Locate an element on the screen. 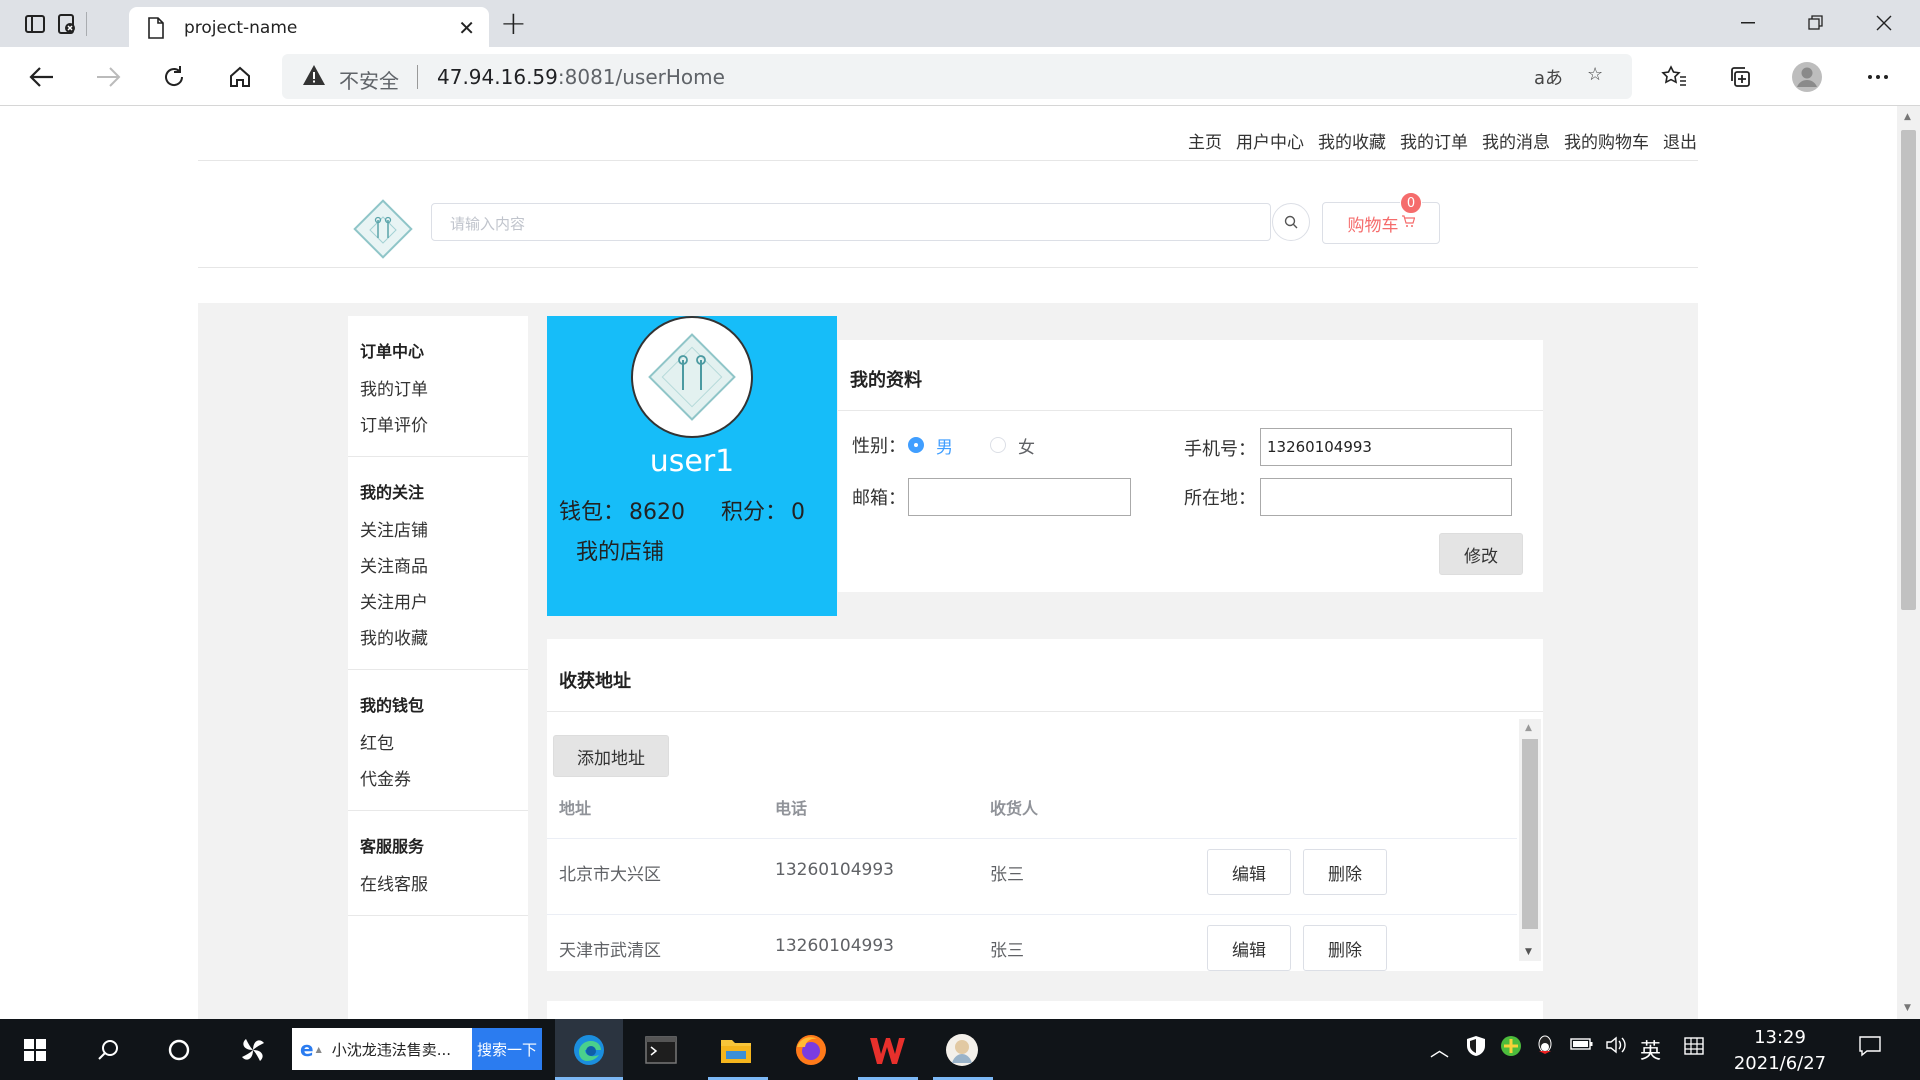  sidebar-item: 代金券 is located at coordinates (438, 780).